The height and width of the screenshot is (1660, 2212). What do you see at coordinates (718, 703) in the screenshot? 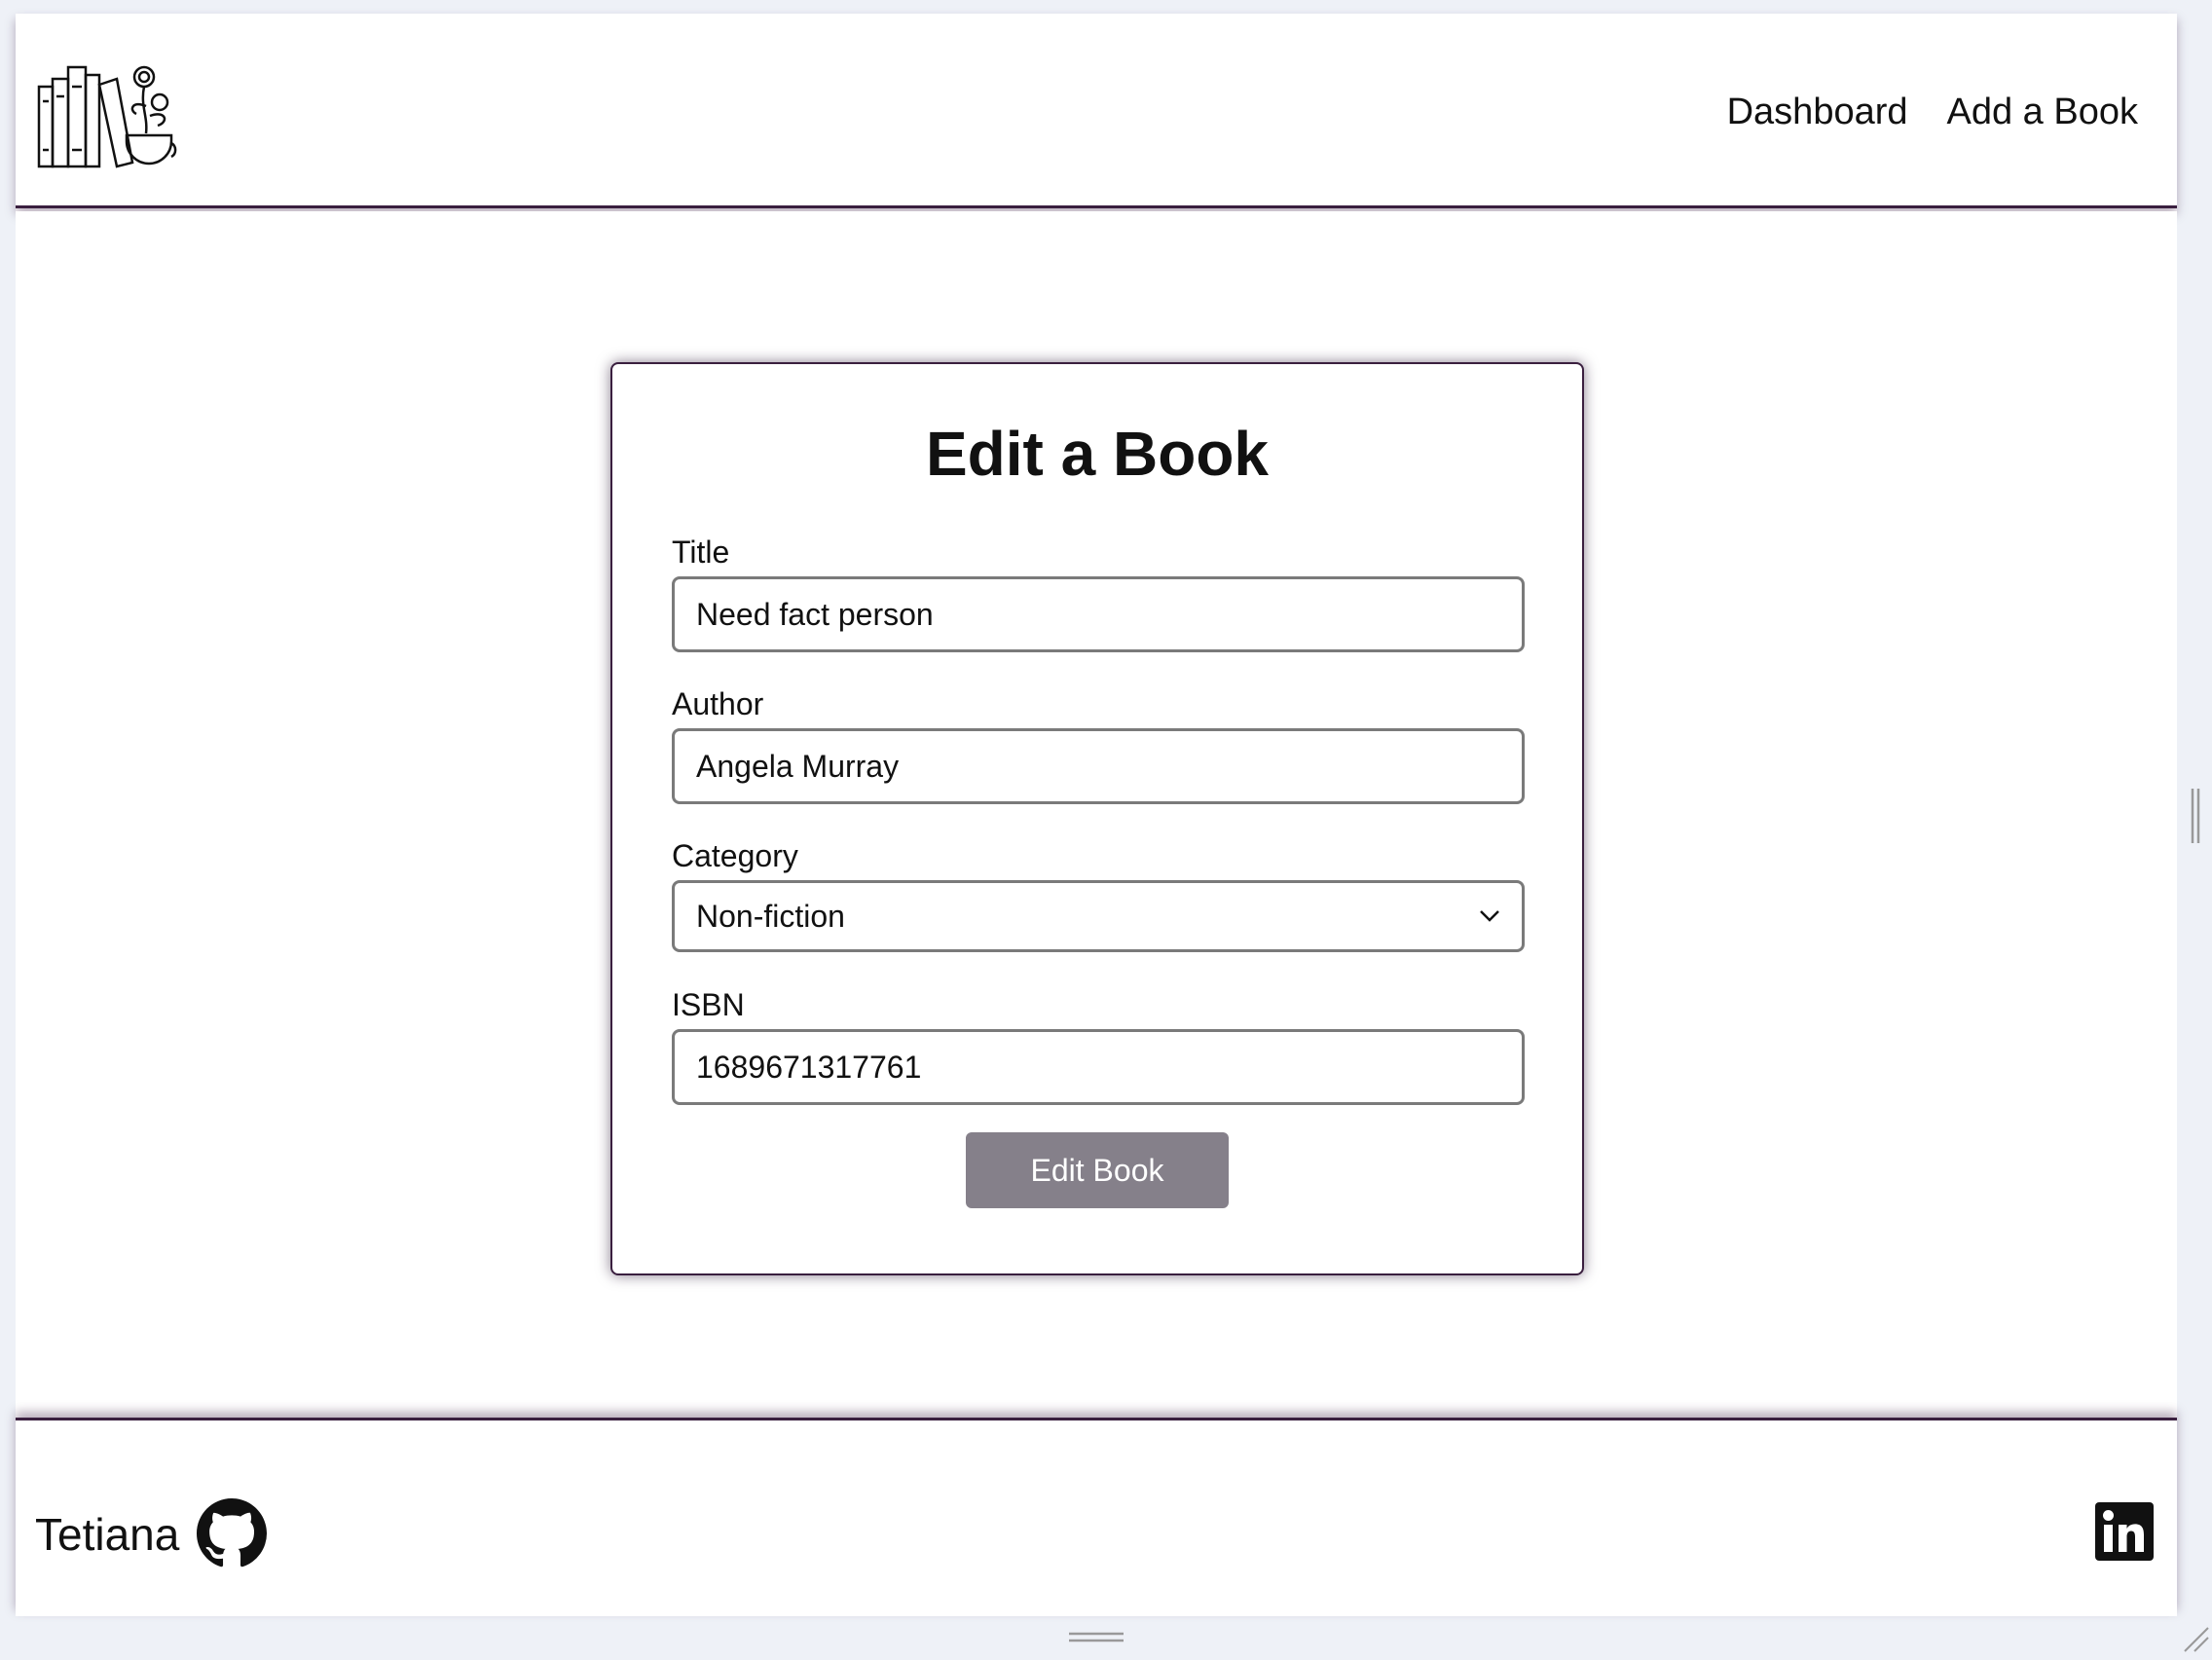
I see `author-label: Author` at bounding box center [718, 703].